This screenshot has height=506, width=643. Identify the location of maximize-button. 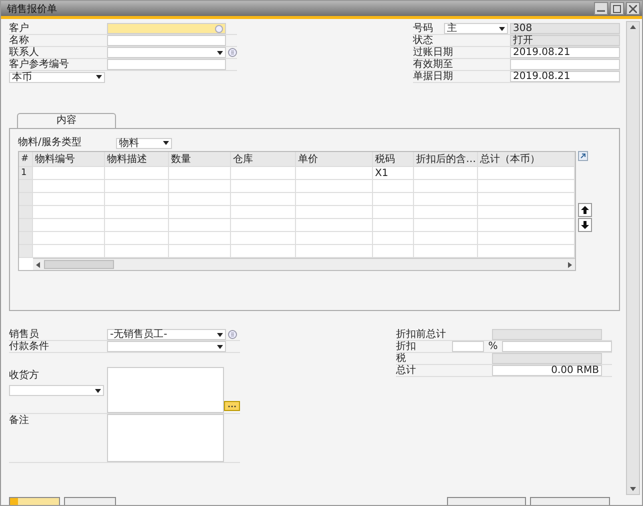
(617, 8).